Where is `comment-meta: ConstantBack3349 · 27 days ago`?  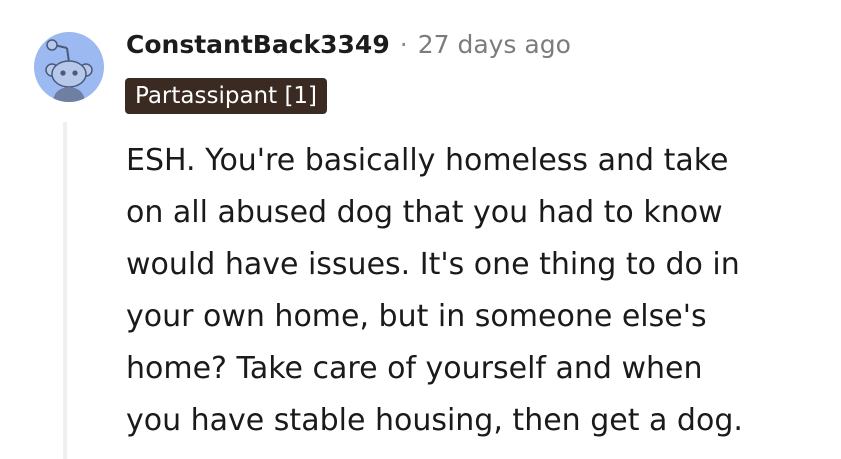
comment-meta: ConstantBack3349 · 27 days ago is located at coordinates (348, 44).